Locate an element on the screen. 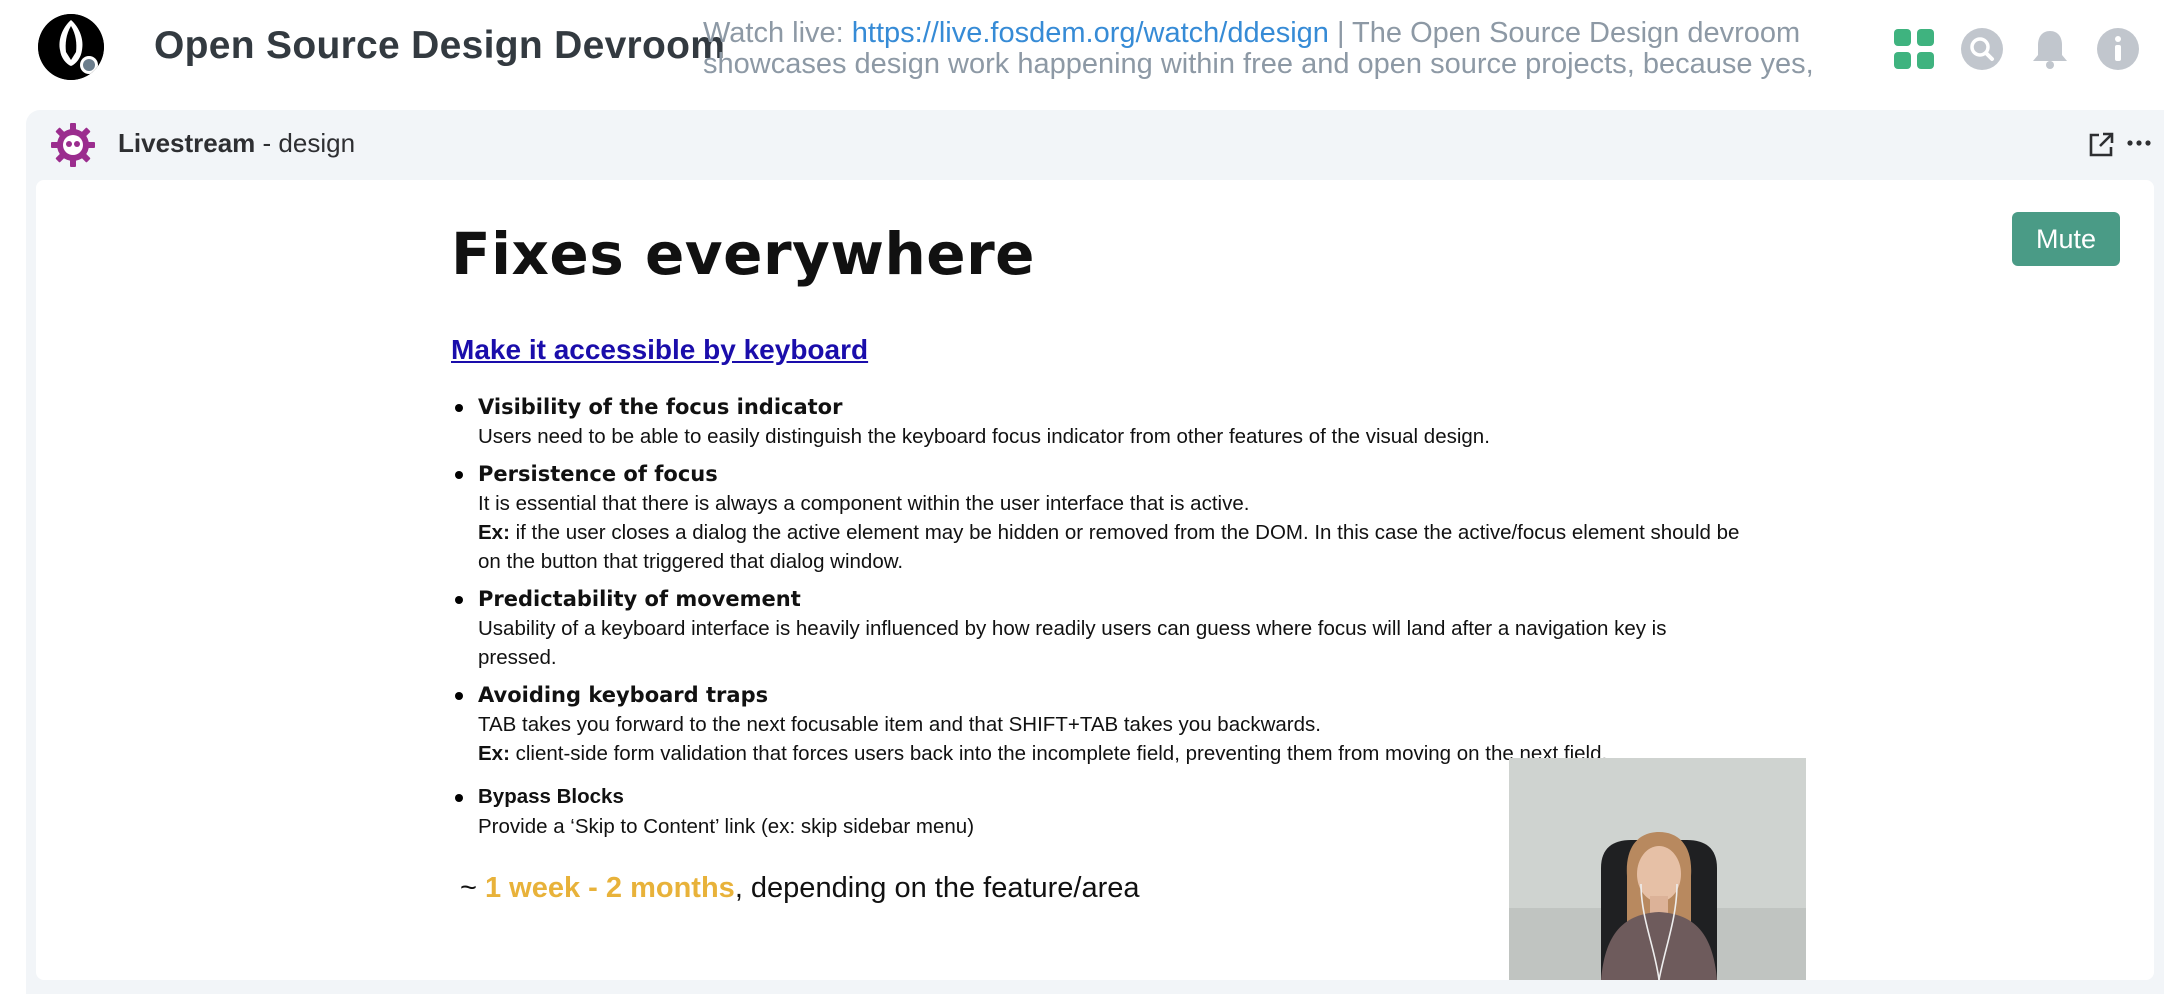 The height and width of the screenshot is (994, 2164). topic-link: https://live.fosdem.org/watch/ddesign is located at coordinates (1090, 33).